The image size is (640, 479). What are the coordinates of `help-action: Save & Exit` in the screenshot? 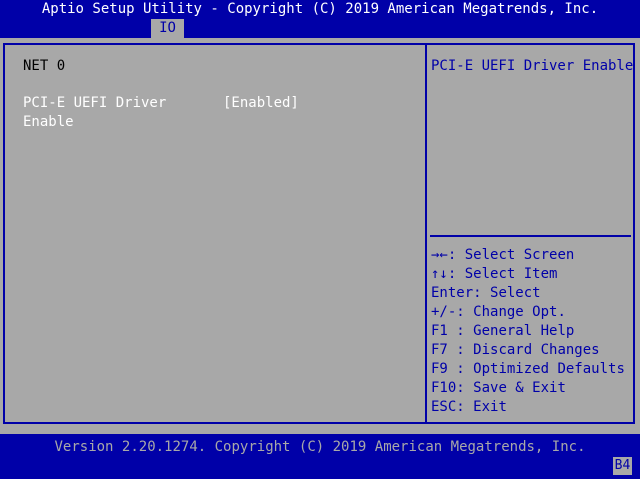 It's located at (519, 388).